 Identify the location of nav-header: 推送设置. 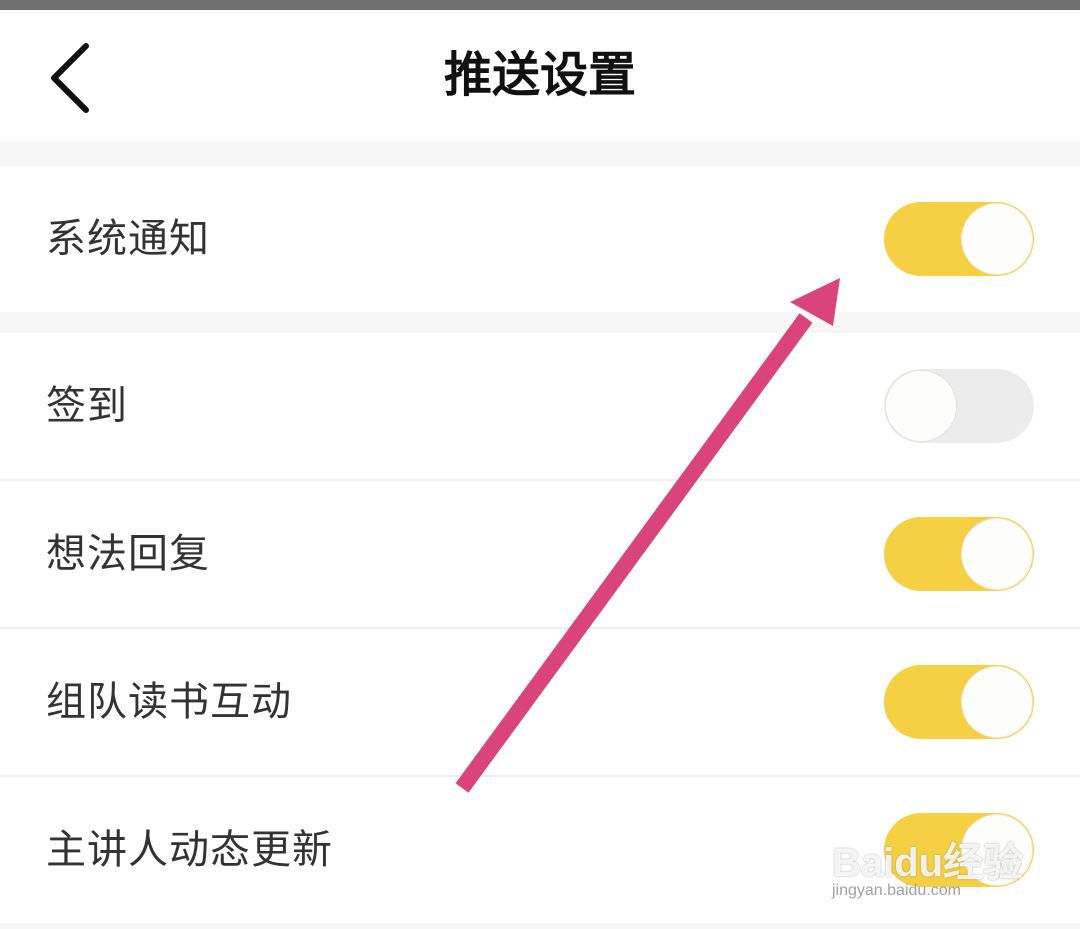
(540, 75).